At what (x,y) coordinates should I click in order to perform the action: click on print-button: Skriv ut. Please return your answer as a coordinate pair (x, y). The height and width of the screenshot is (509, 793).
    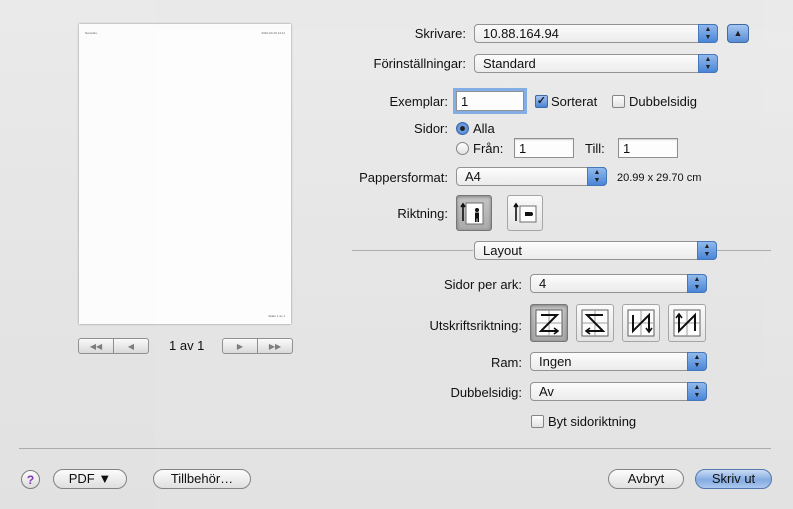
    Looking at the image, I should click on (733, 479).